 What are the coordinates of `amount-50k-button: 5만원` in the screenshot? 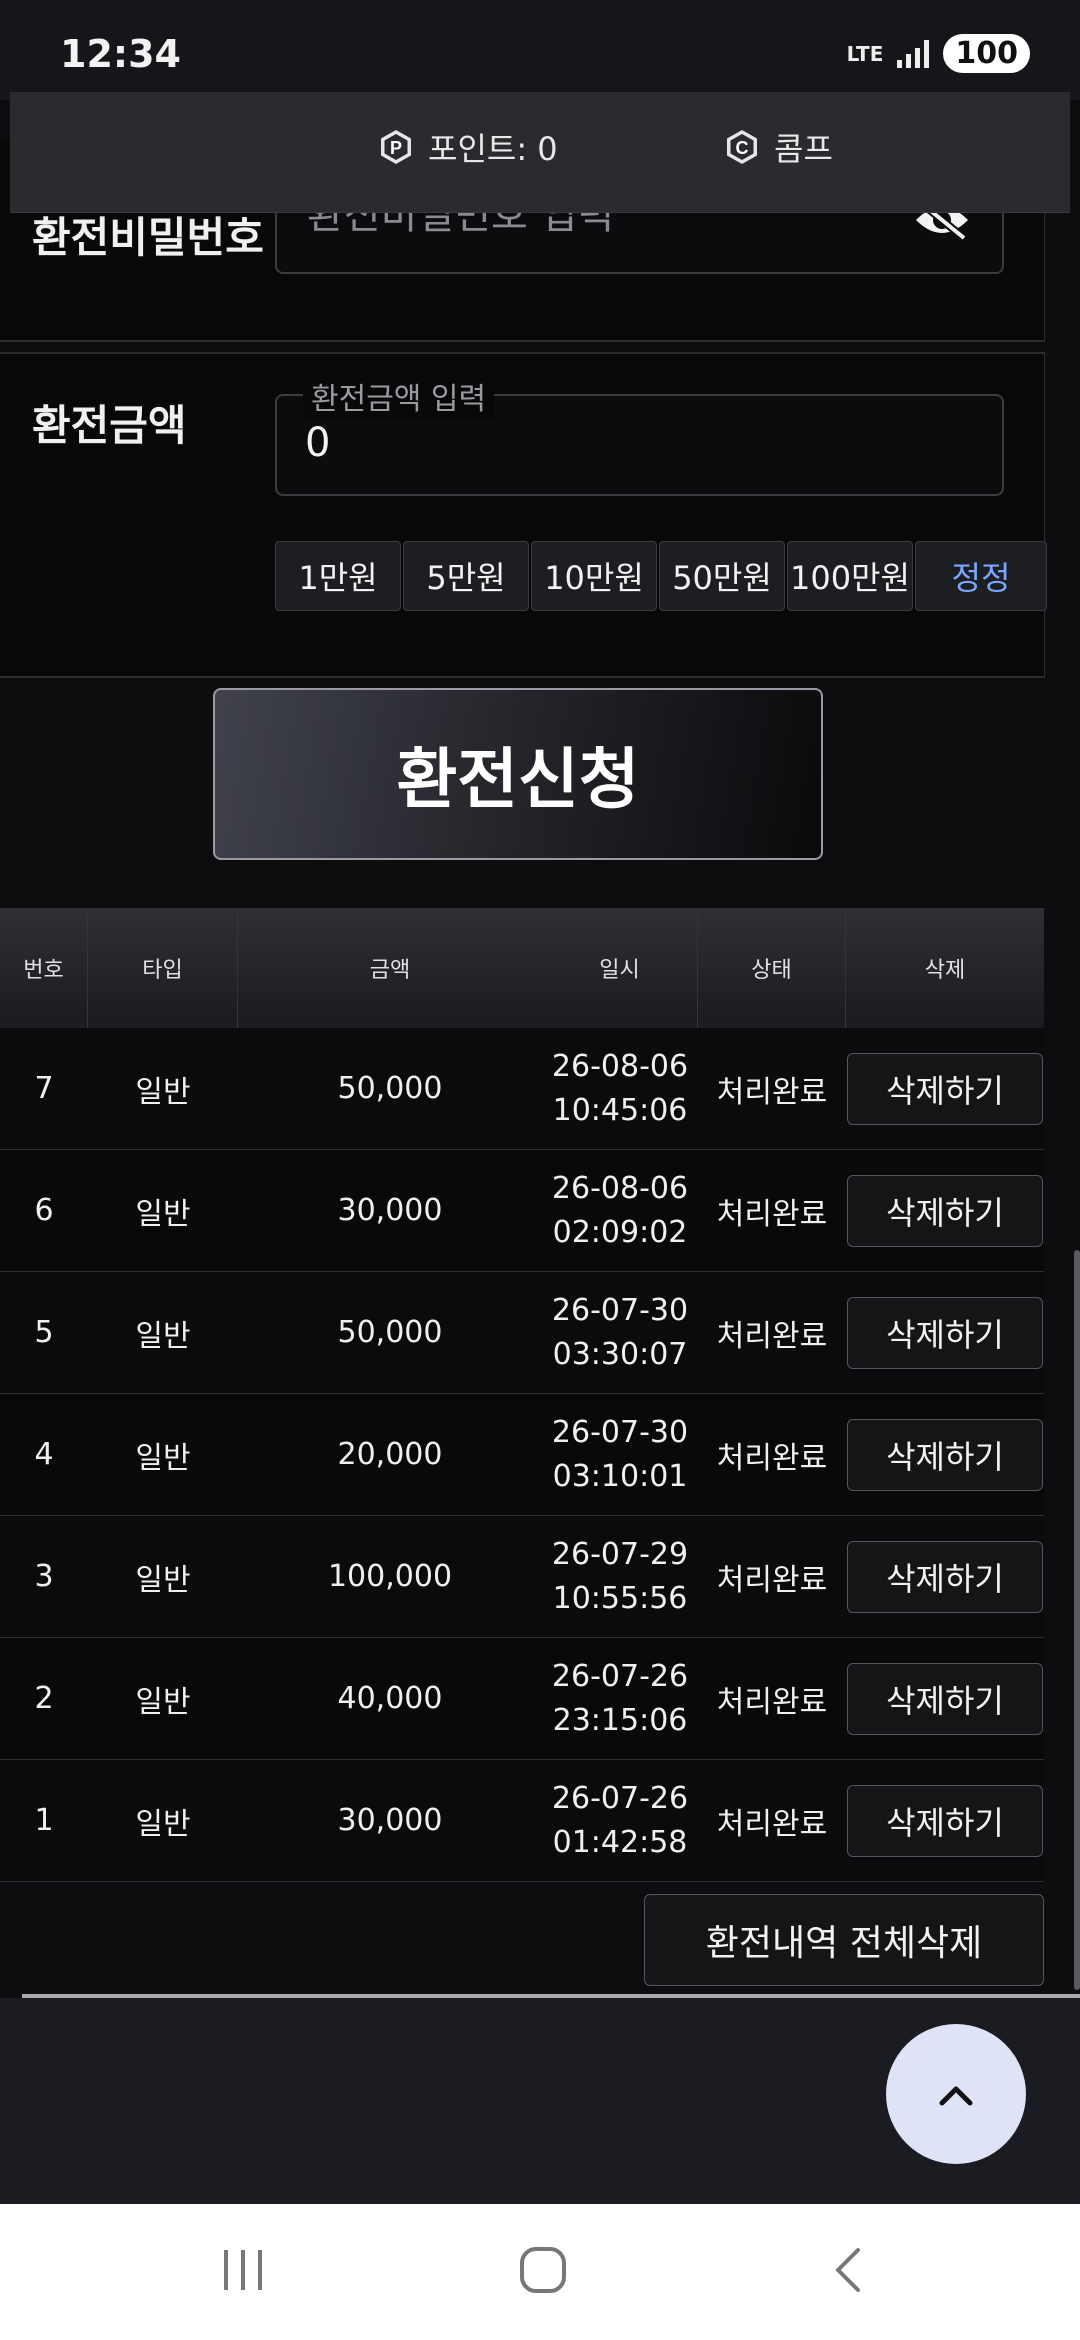 It's located at (466, 576).